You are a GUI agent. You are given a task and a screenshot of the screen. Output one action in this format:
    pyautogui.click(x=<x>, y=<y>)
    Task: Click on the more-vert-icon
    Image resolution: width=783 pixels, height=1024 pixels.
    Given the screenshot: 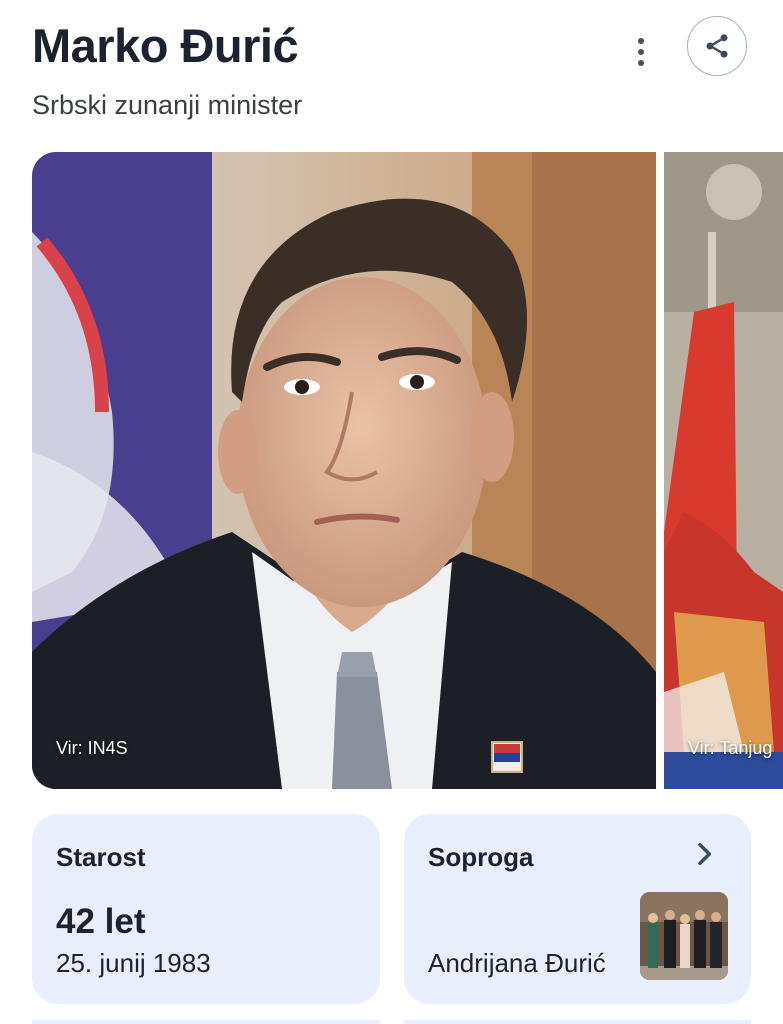 What is the action you would take?
    pyautogui.click(x=641, y=41)
    